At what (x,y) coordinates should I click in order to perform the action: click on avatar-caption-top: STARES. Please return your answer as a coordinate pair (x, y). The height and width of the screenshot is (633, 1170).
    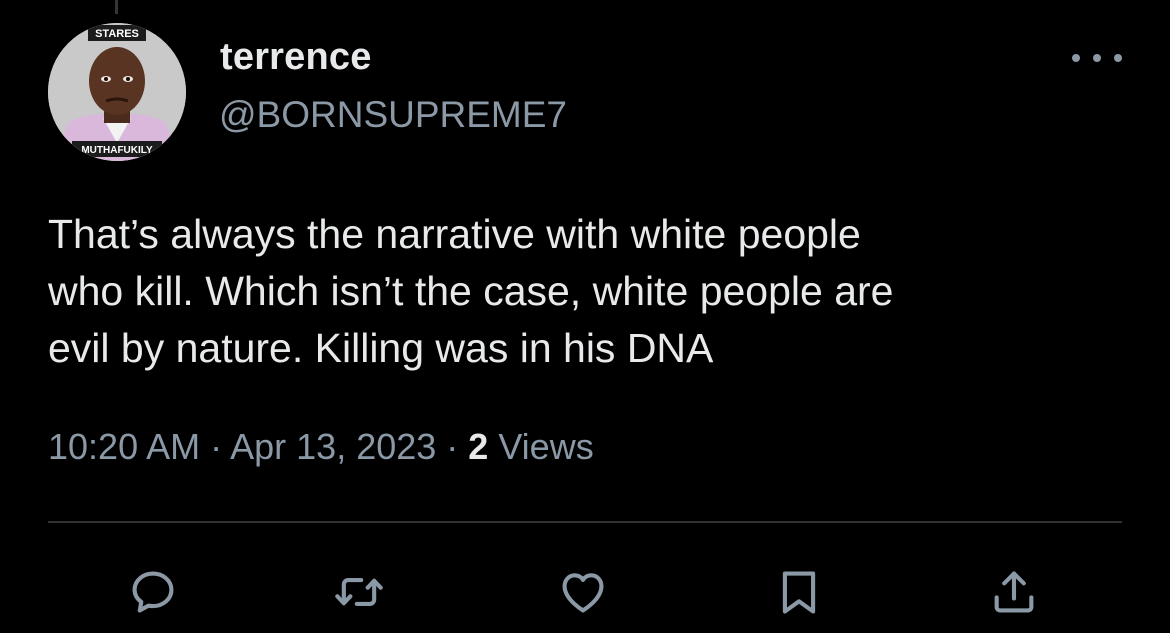
    Looking at the image, I should click on (117, 34).